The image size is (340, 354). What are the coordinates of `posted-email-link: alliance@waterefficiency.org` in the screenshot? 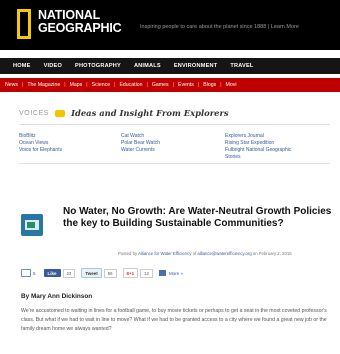 It's located at (224, 253).